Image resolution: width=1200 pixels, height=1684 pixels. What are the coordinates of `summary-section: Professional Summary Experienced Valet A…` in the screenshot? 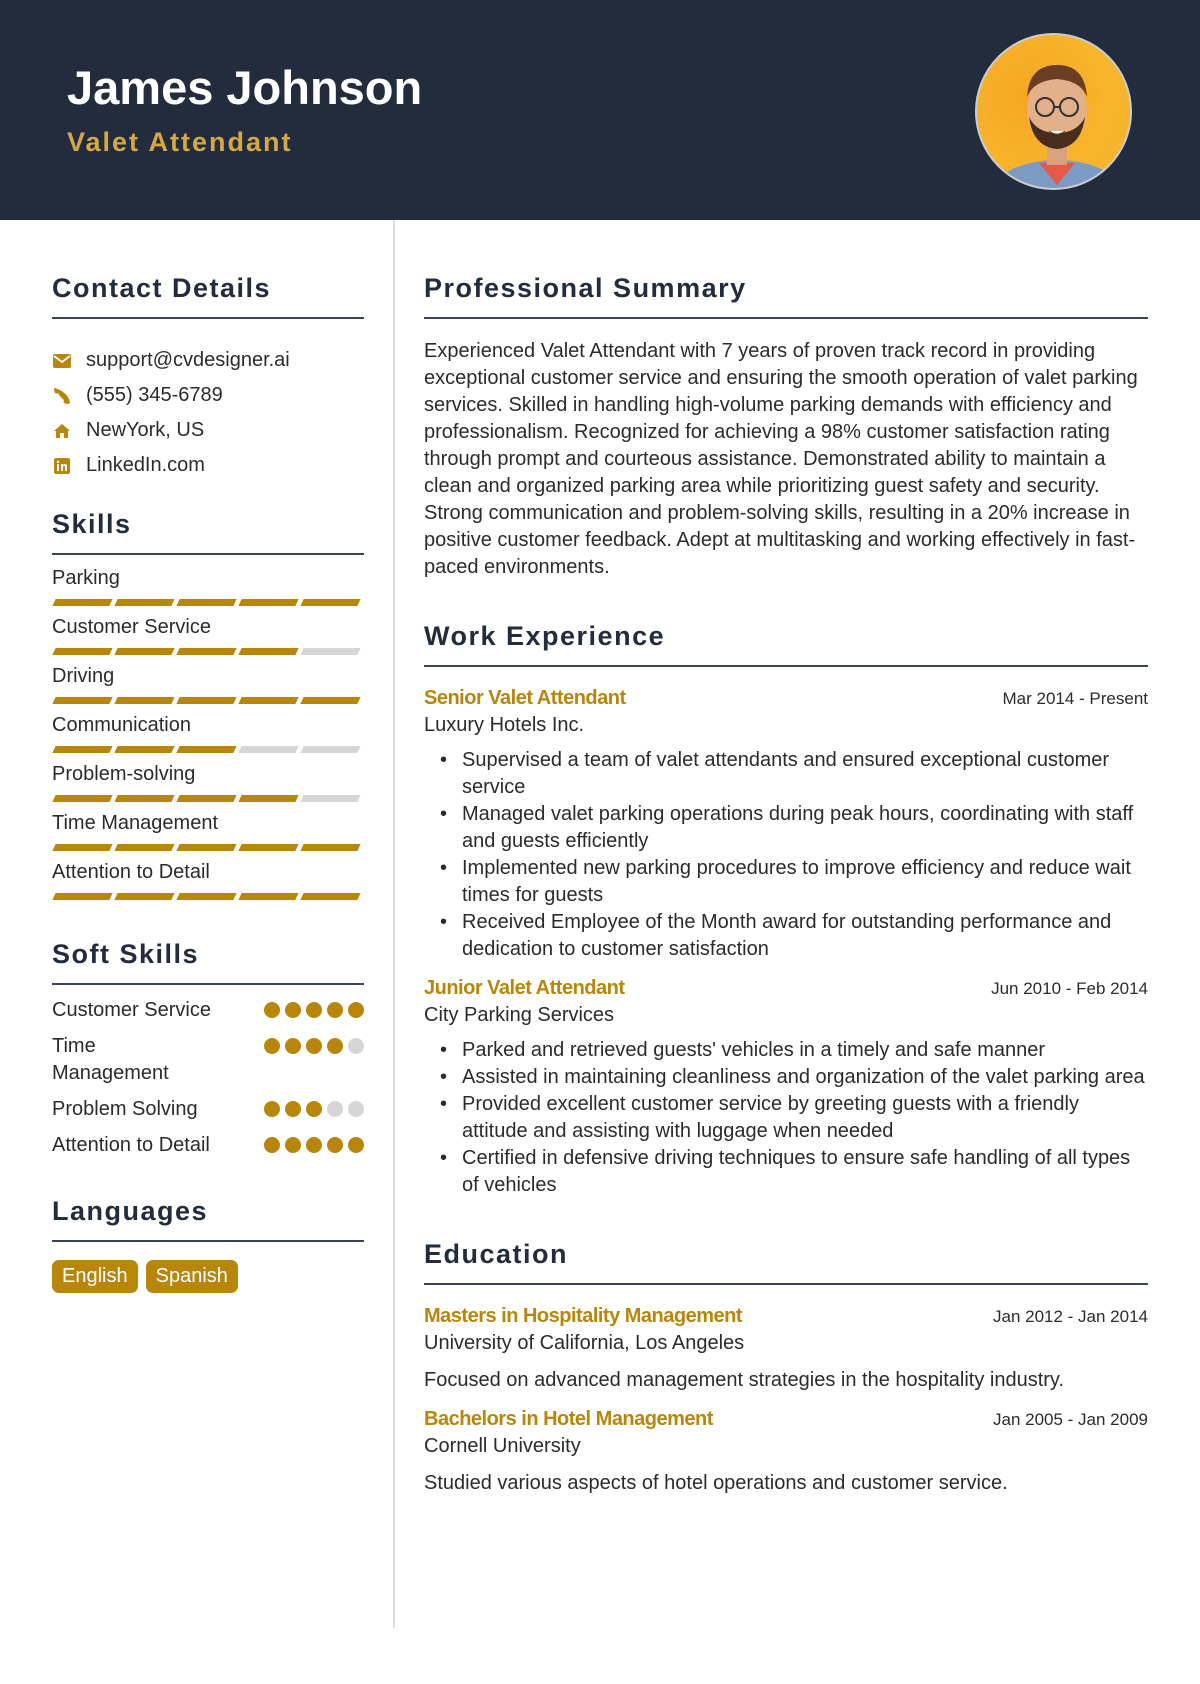 It's located at (786, 427).